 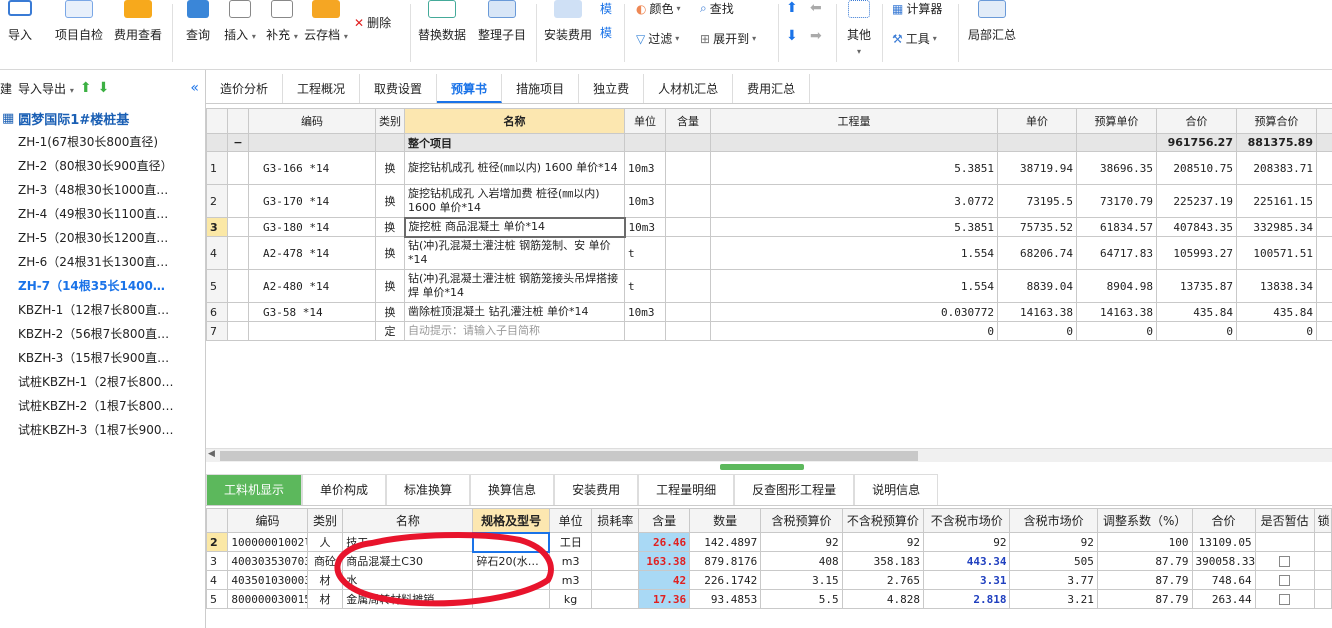 I want to click on qty-cell: 5.3851, so click(x=854, y=227).